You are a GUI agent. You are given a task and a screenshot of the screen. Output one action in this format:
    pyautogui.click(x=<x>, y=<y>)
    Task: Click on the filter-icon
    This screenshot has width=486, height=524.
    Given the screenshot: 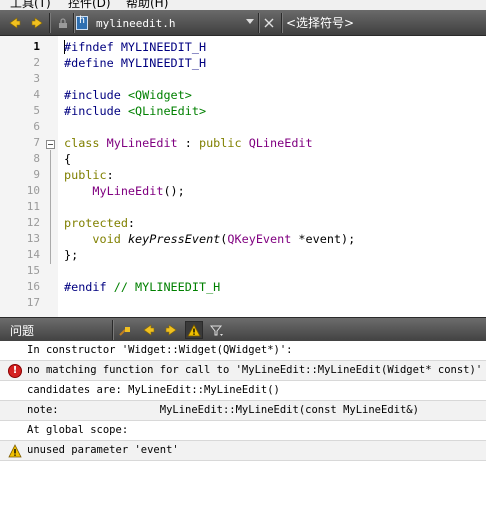 What is the action you would take?
    pyautogui.click(x=216, y=330)
    